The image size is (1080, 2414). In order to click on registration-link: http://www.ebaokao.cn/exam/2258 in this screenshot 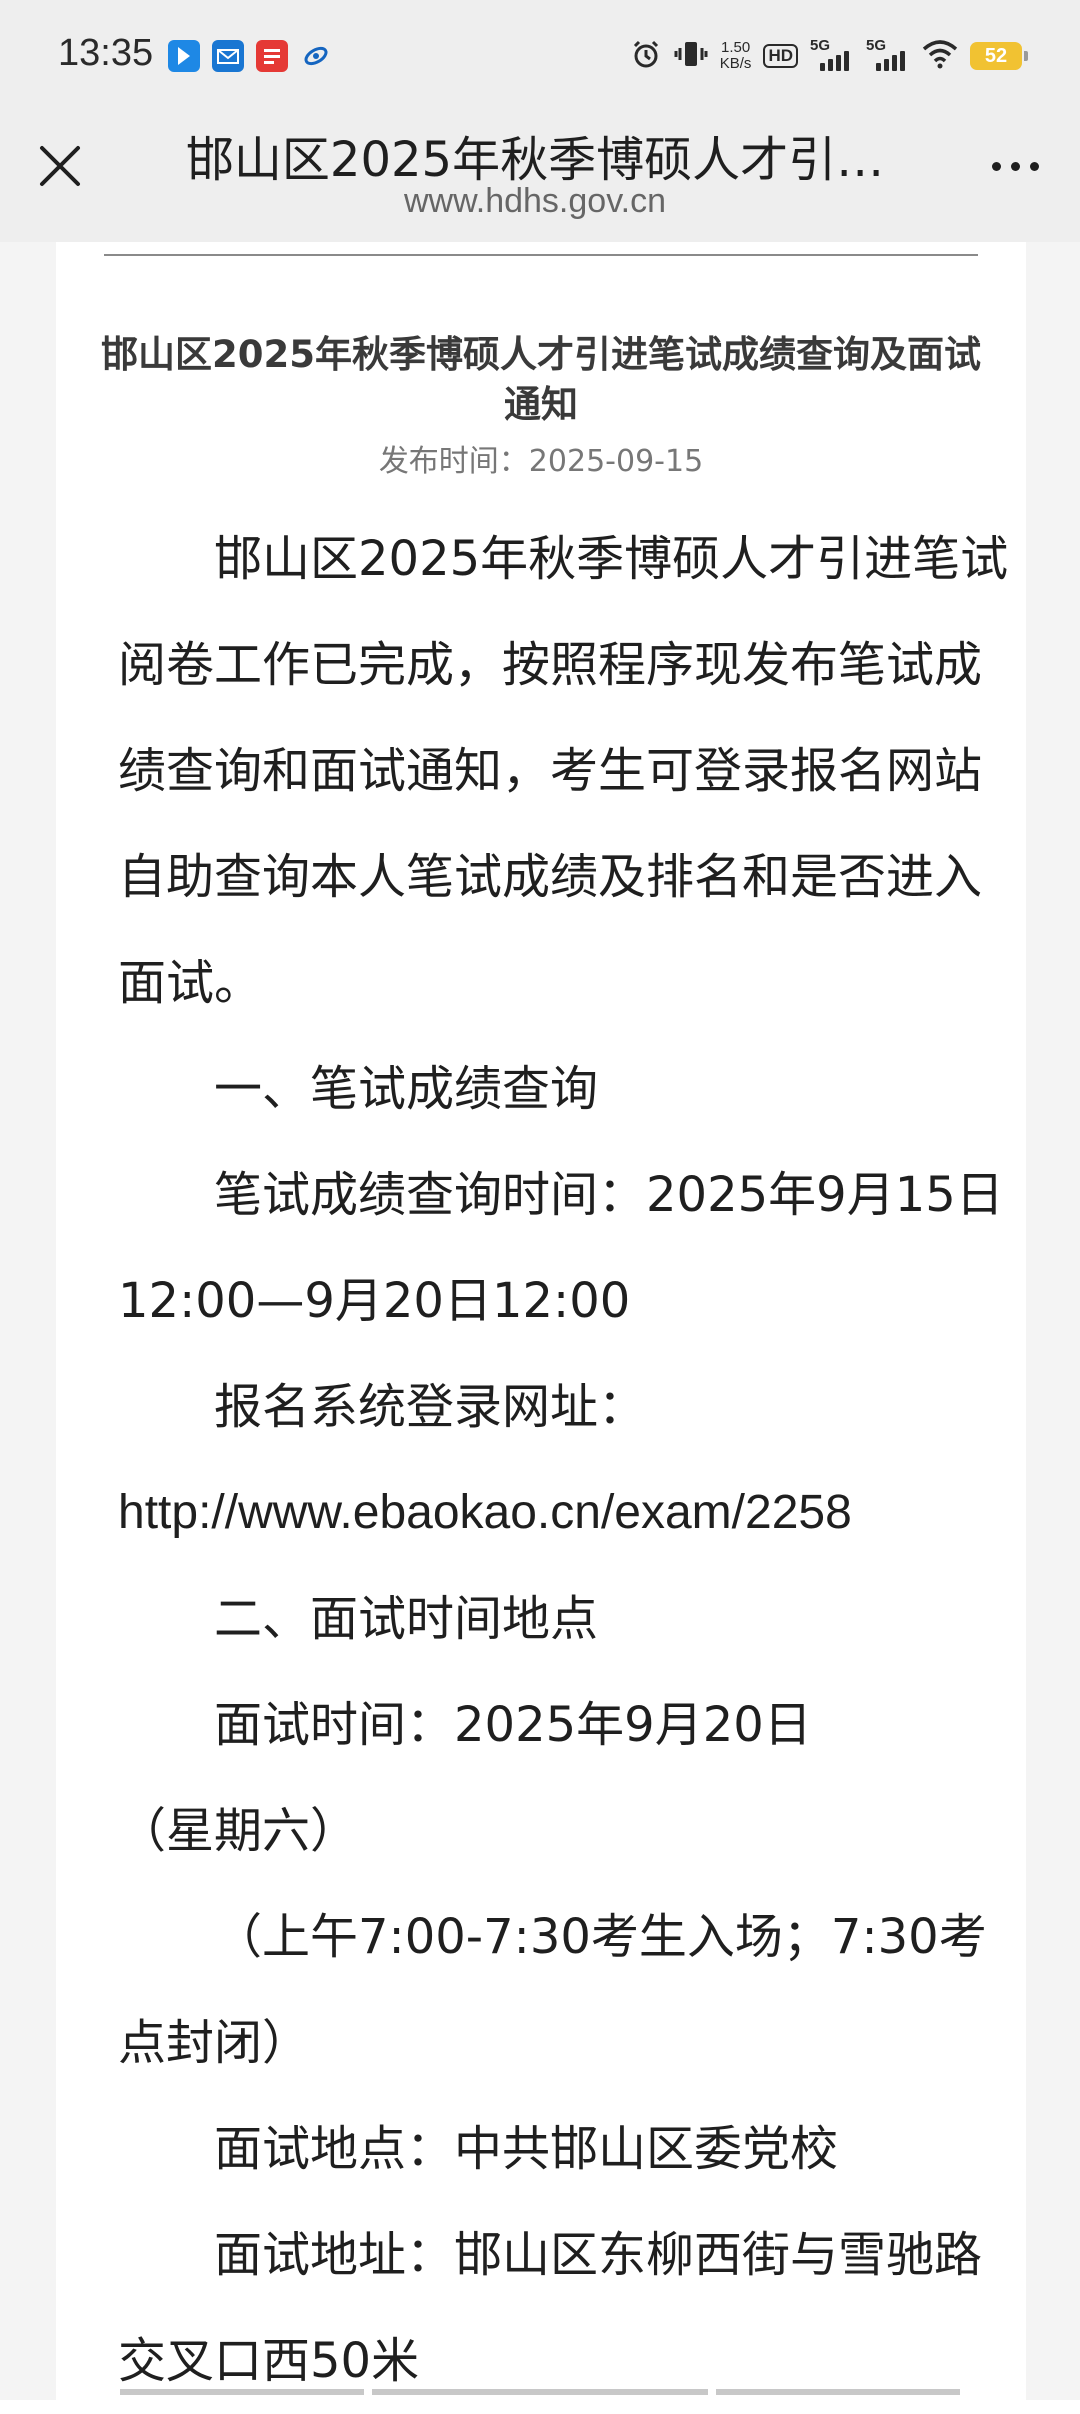, I will do `click(571, 1513)`.